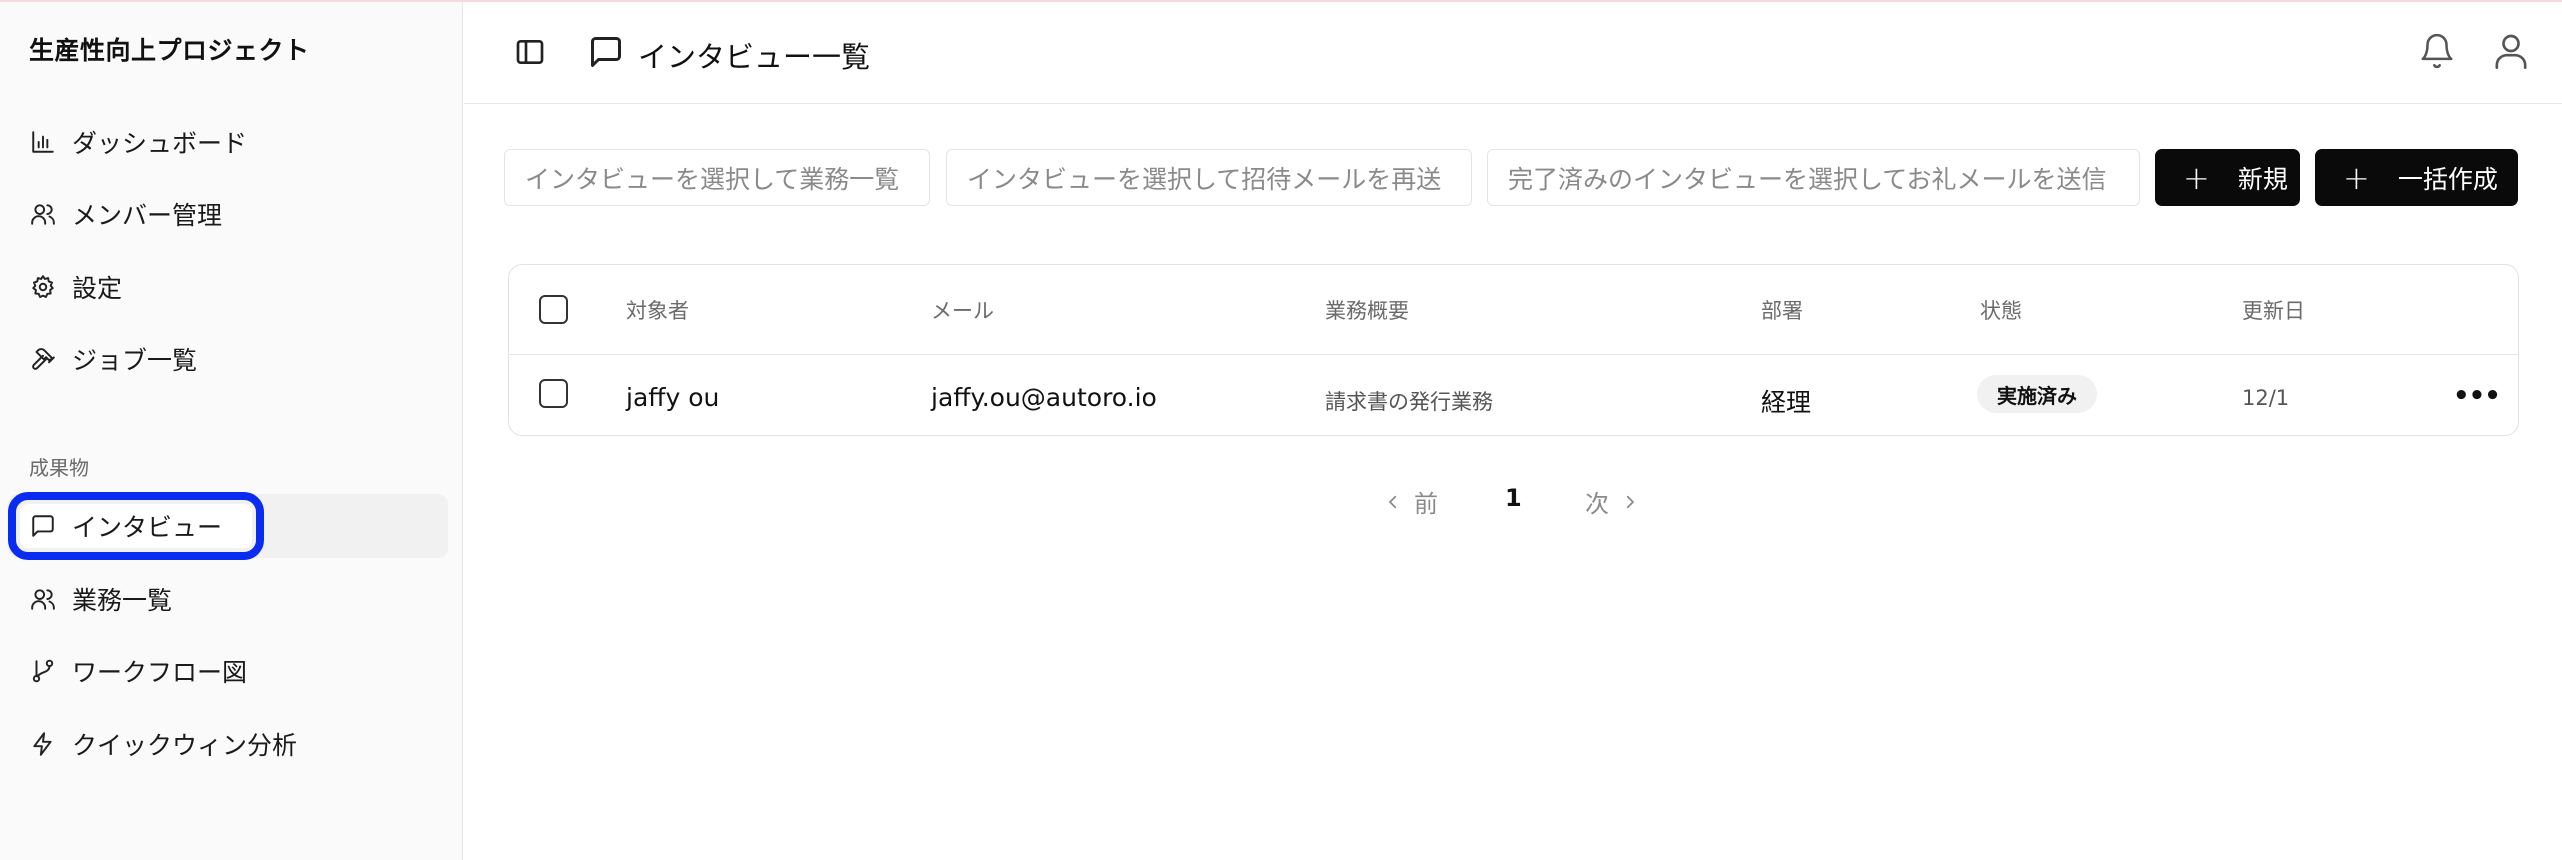 The height and width of the screenshot is (860, 2562). Describe the element at coordinates (160, 672) in the screenshot. I see `sidebar-item-label: ワークフロー図` at that location.